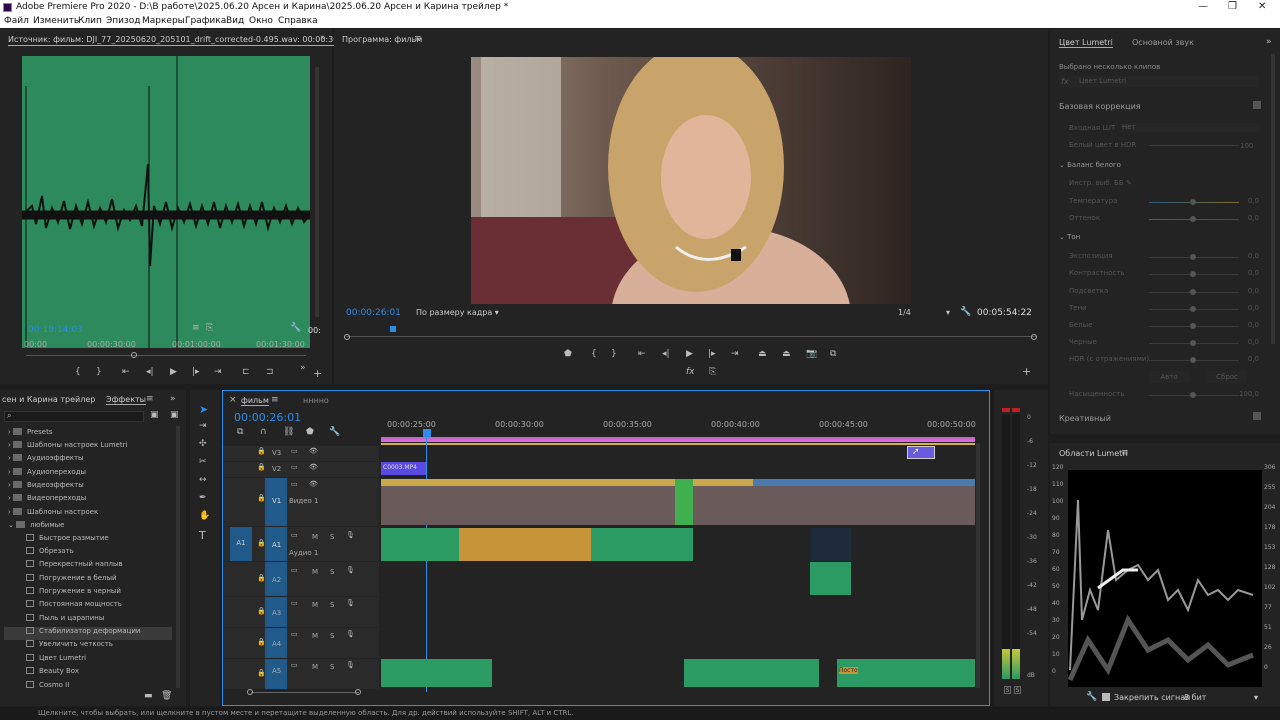  What do you see at coordinates (334, 432) in the screenshot?
I see `settings-wrench-icon: 🔧` at bounding box center [334, 432].